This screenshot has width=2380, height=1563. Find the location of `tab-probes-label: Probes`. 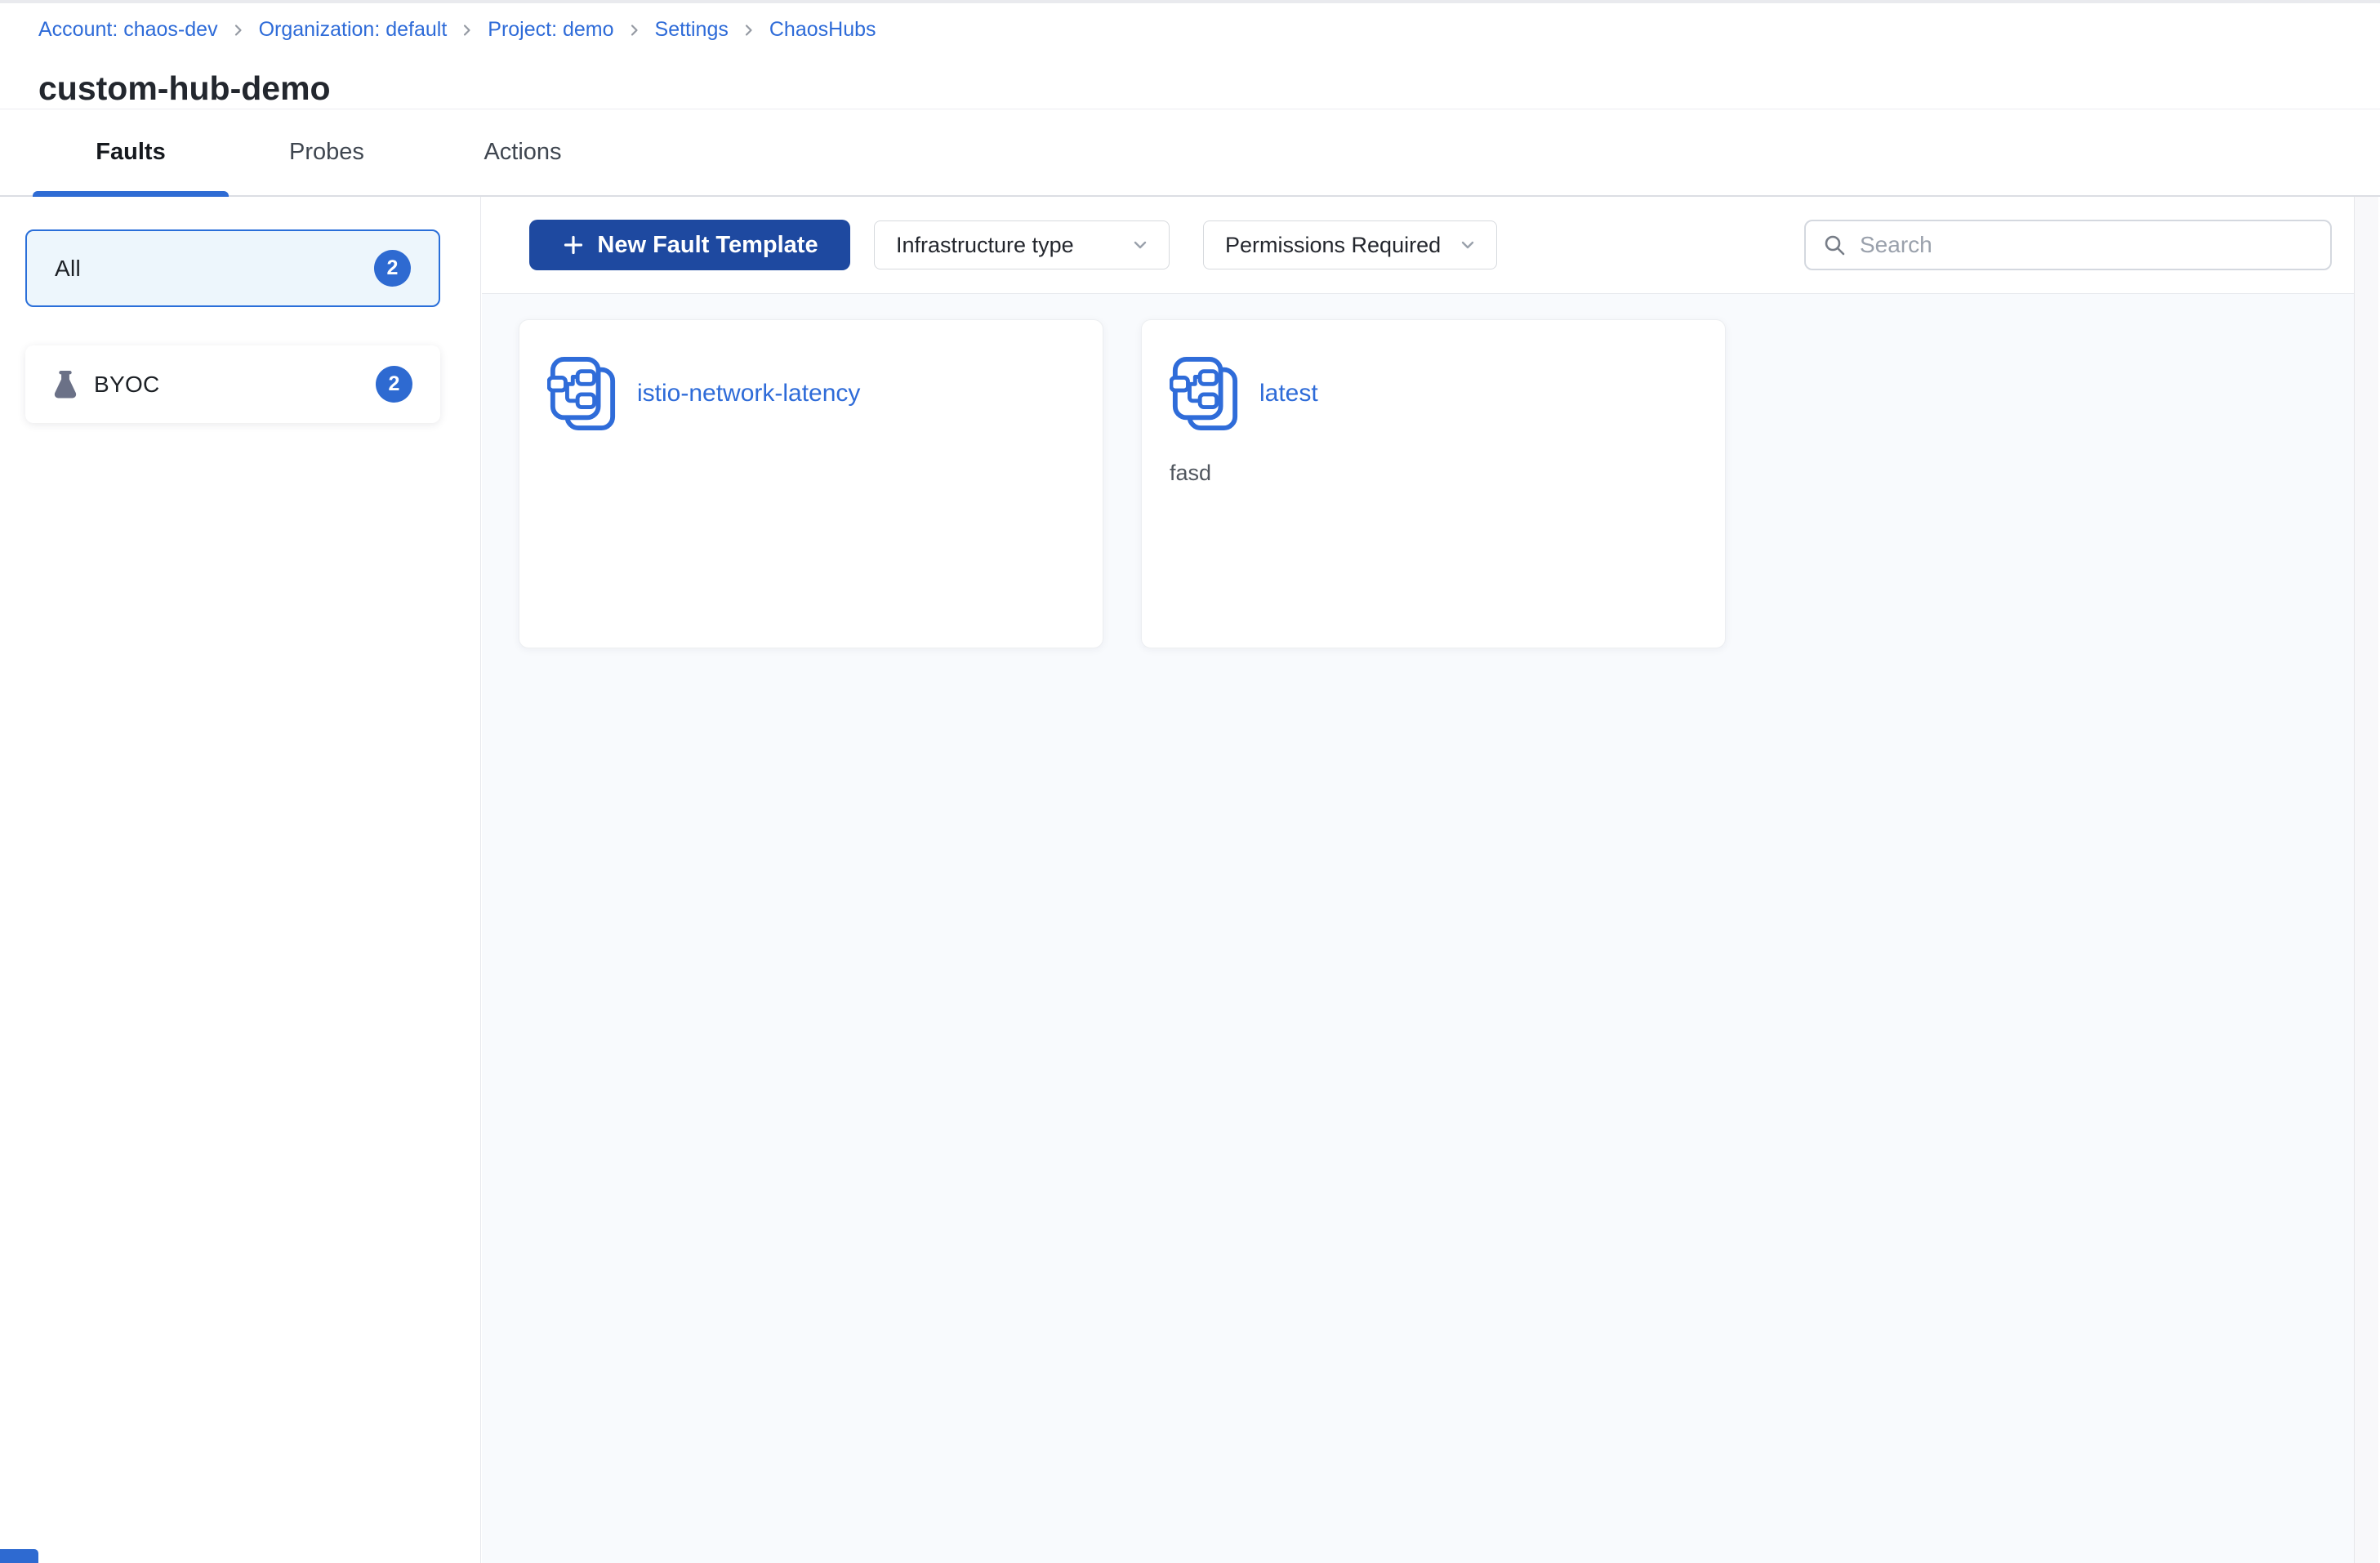

tab-probes-label: Probes is located at coordinates (327, 152).